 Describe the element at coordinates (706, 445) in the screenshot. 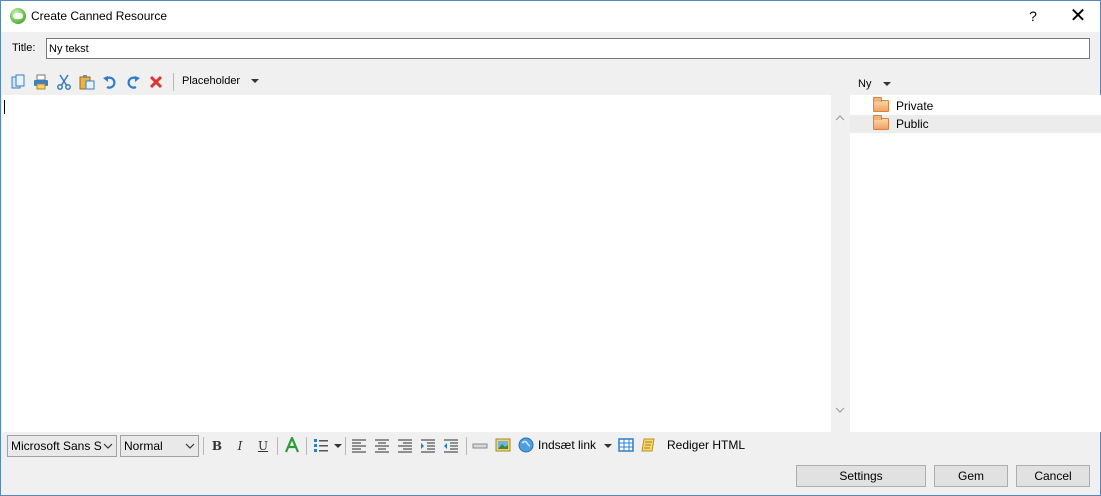

I see `edit-html-button: Rediger HTML` at that location.